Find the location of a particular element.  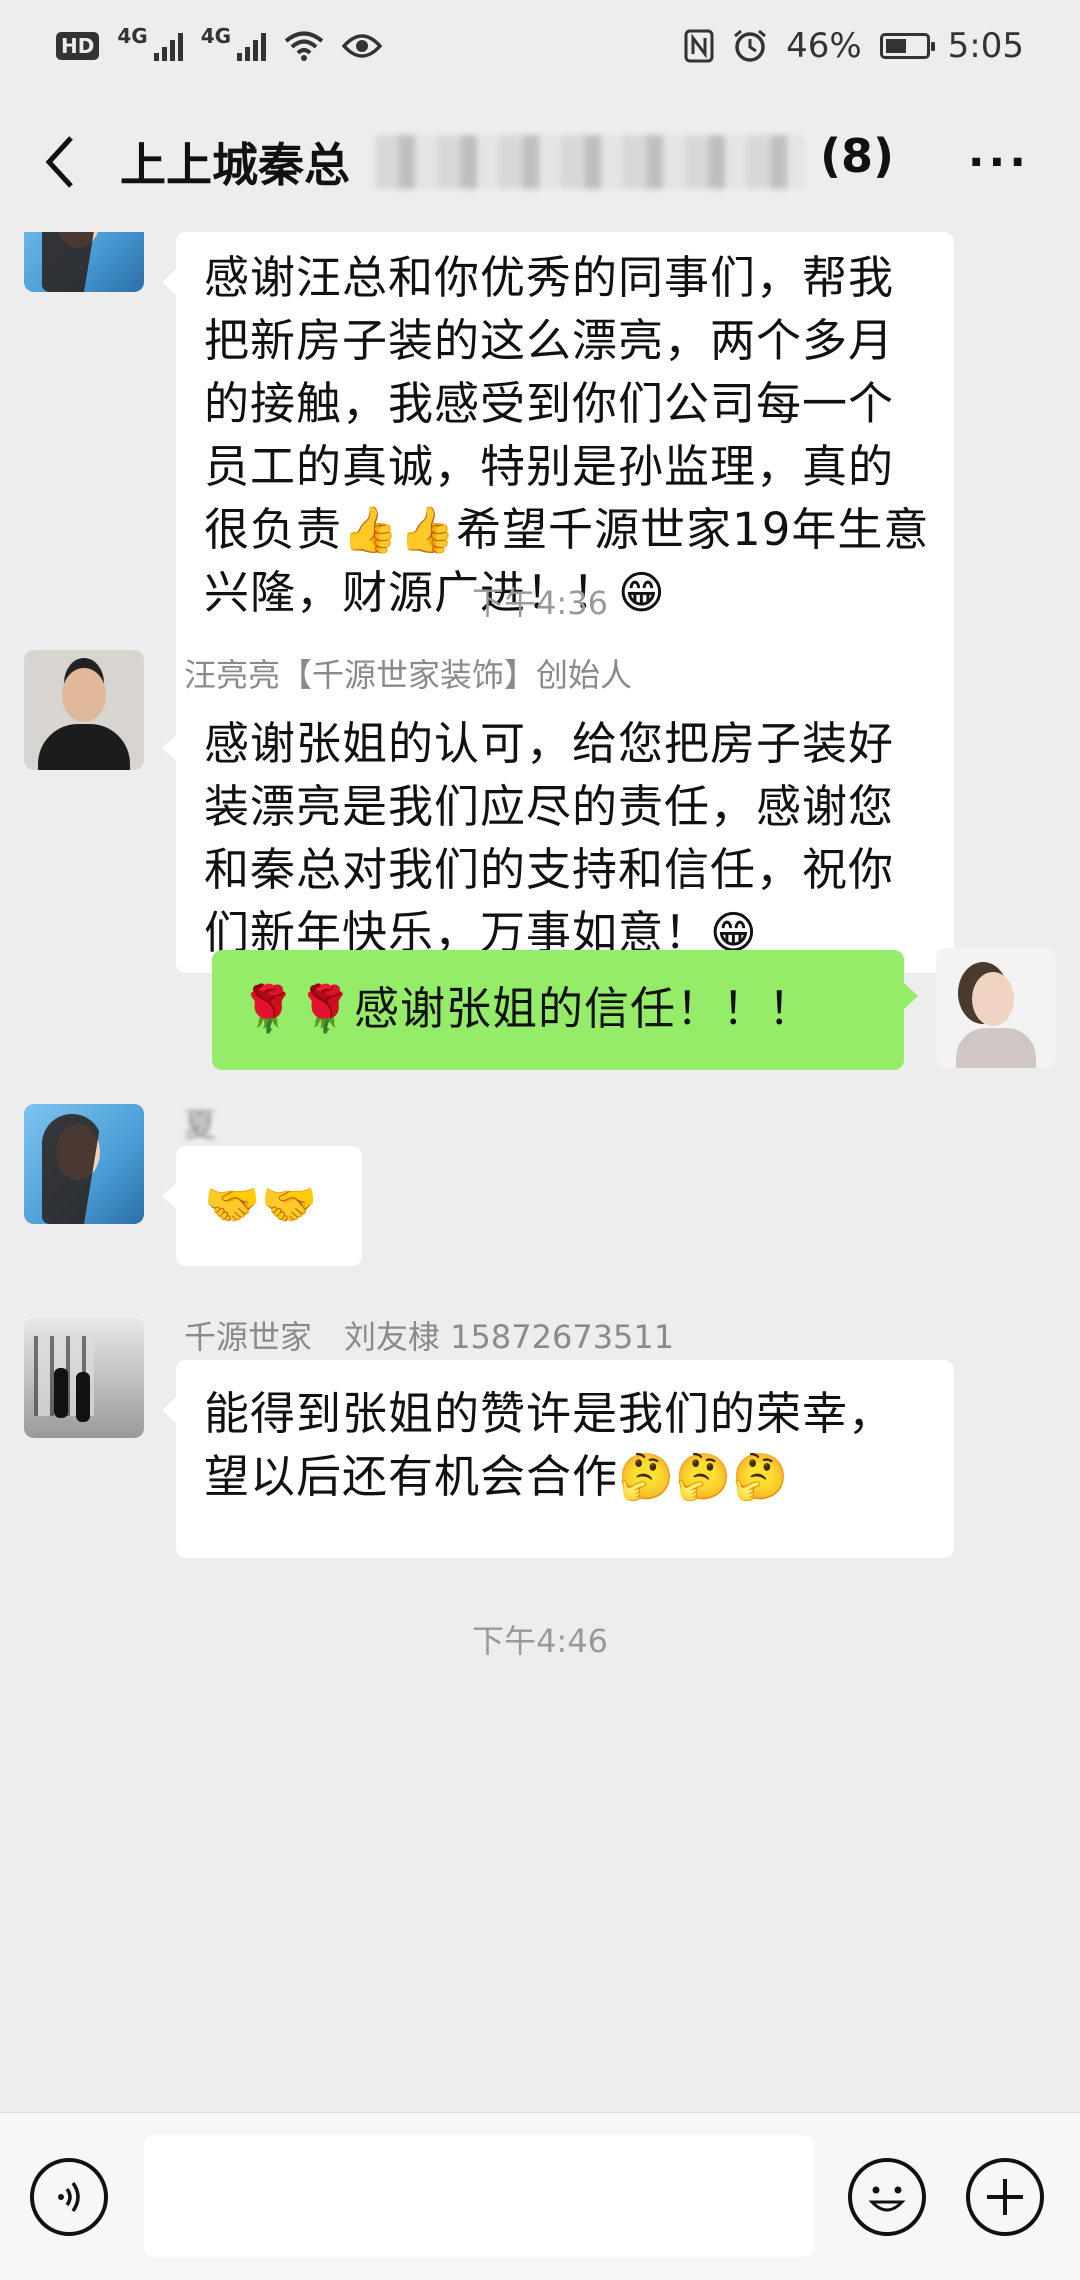

signal-icon is located at coordinates (168, 46).